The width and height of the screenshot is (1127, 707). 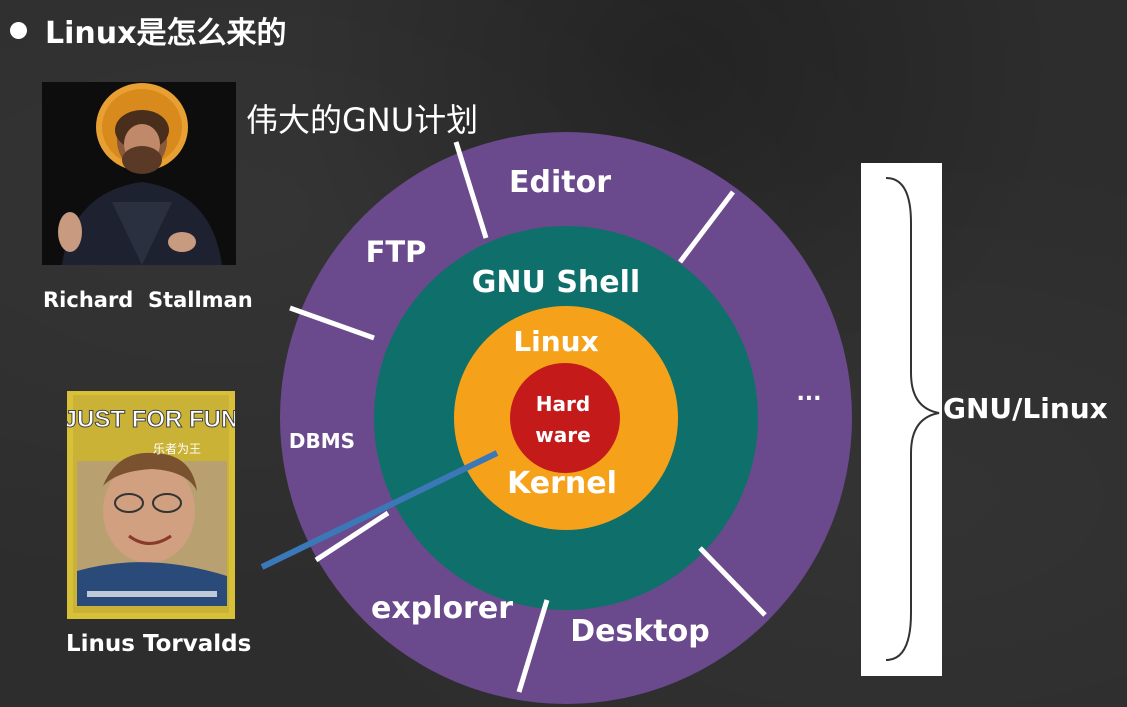 I want to click on hardware-core, so click(x=565, y=418).